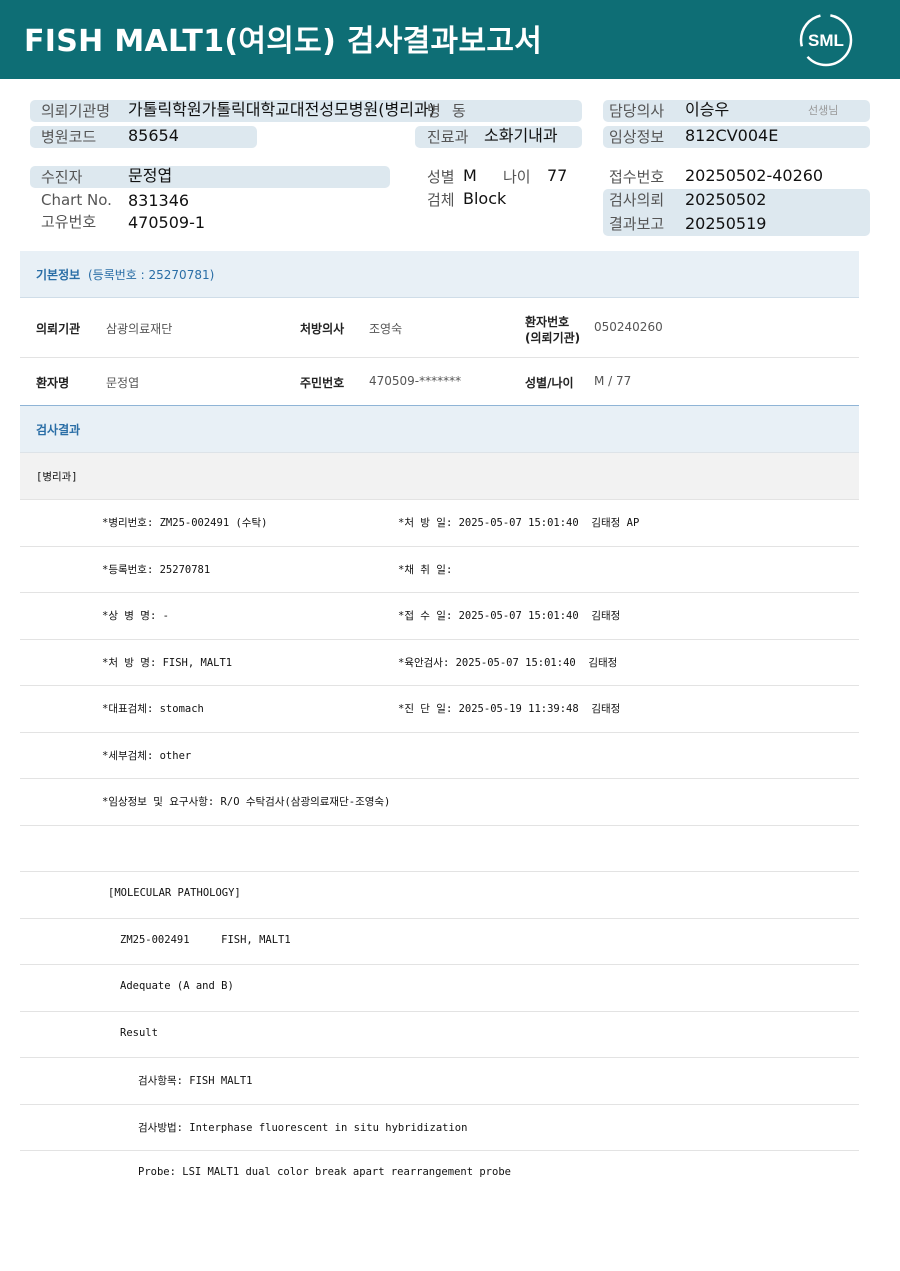  I want to click on result-line-right: *채 취 일:, so click(425, 569).